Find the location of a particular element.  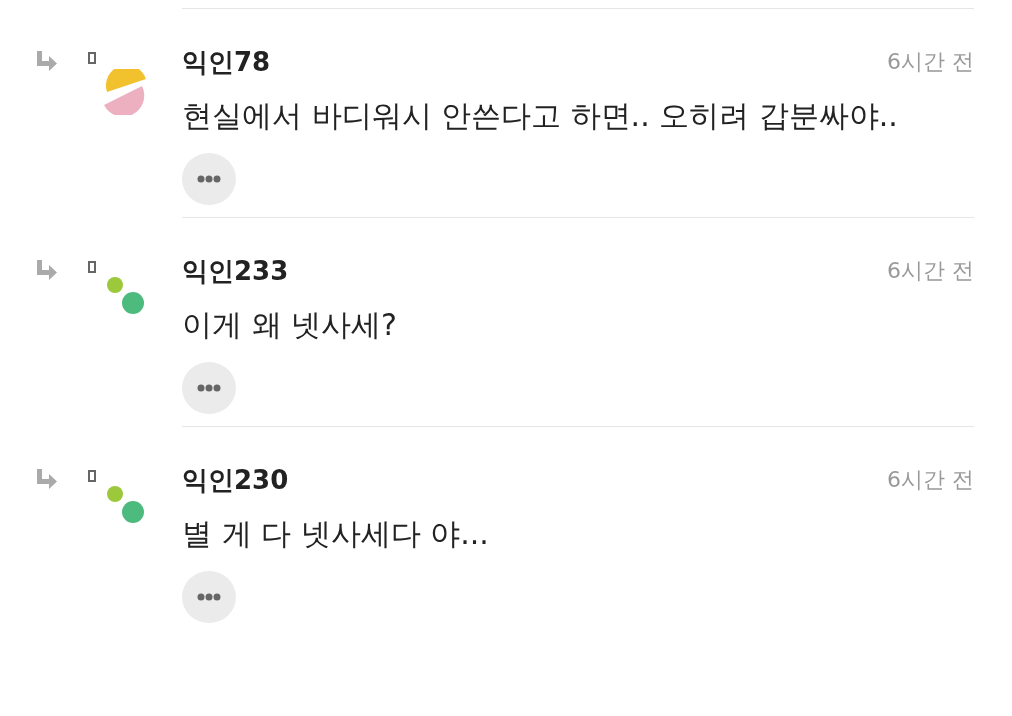

author-name: 익인78 is located at coordinates (226, 62).